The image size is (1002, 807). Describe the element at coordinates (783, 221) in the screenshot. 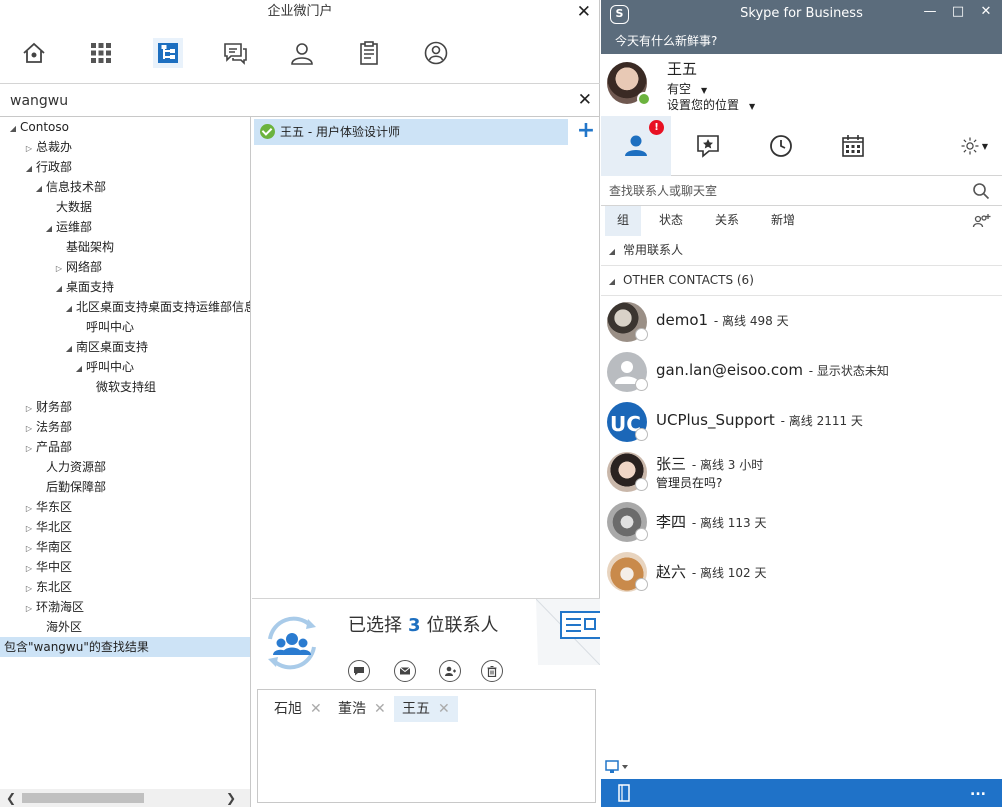

I see `filter-tab: 新增` at that location.